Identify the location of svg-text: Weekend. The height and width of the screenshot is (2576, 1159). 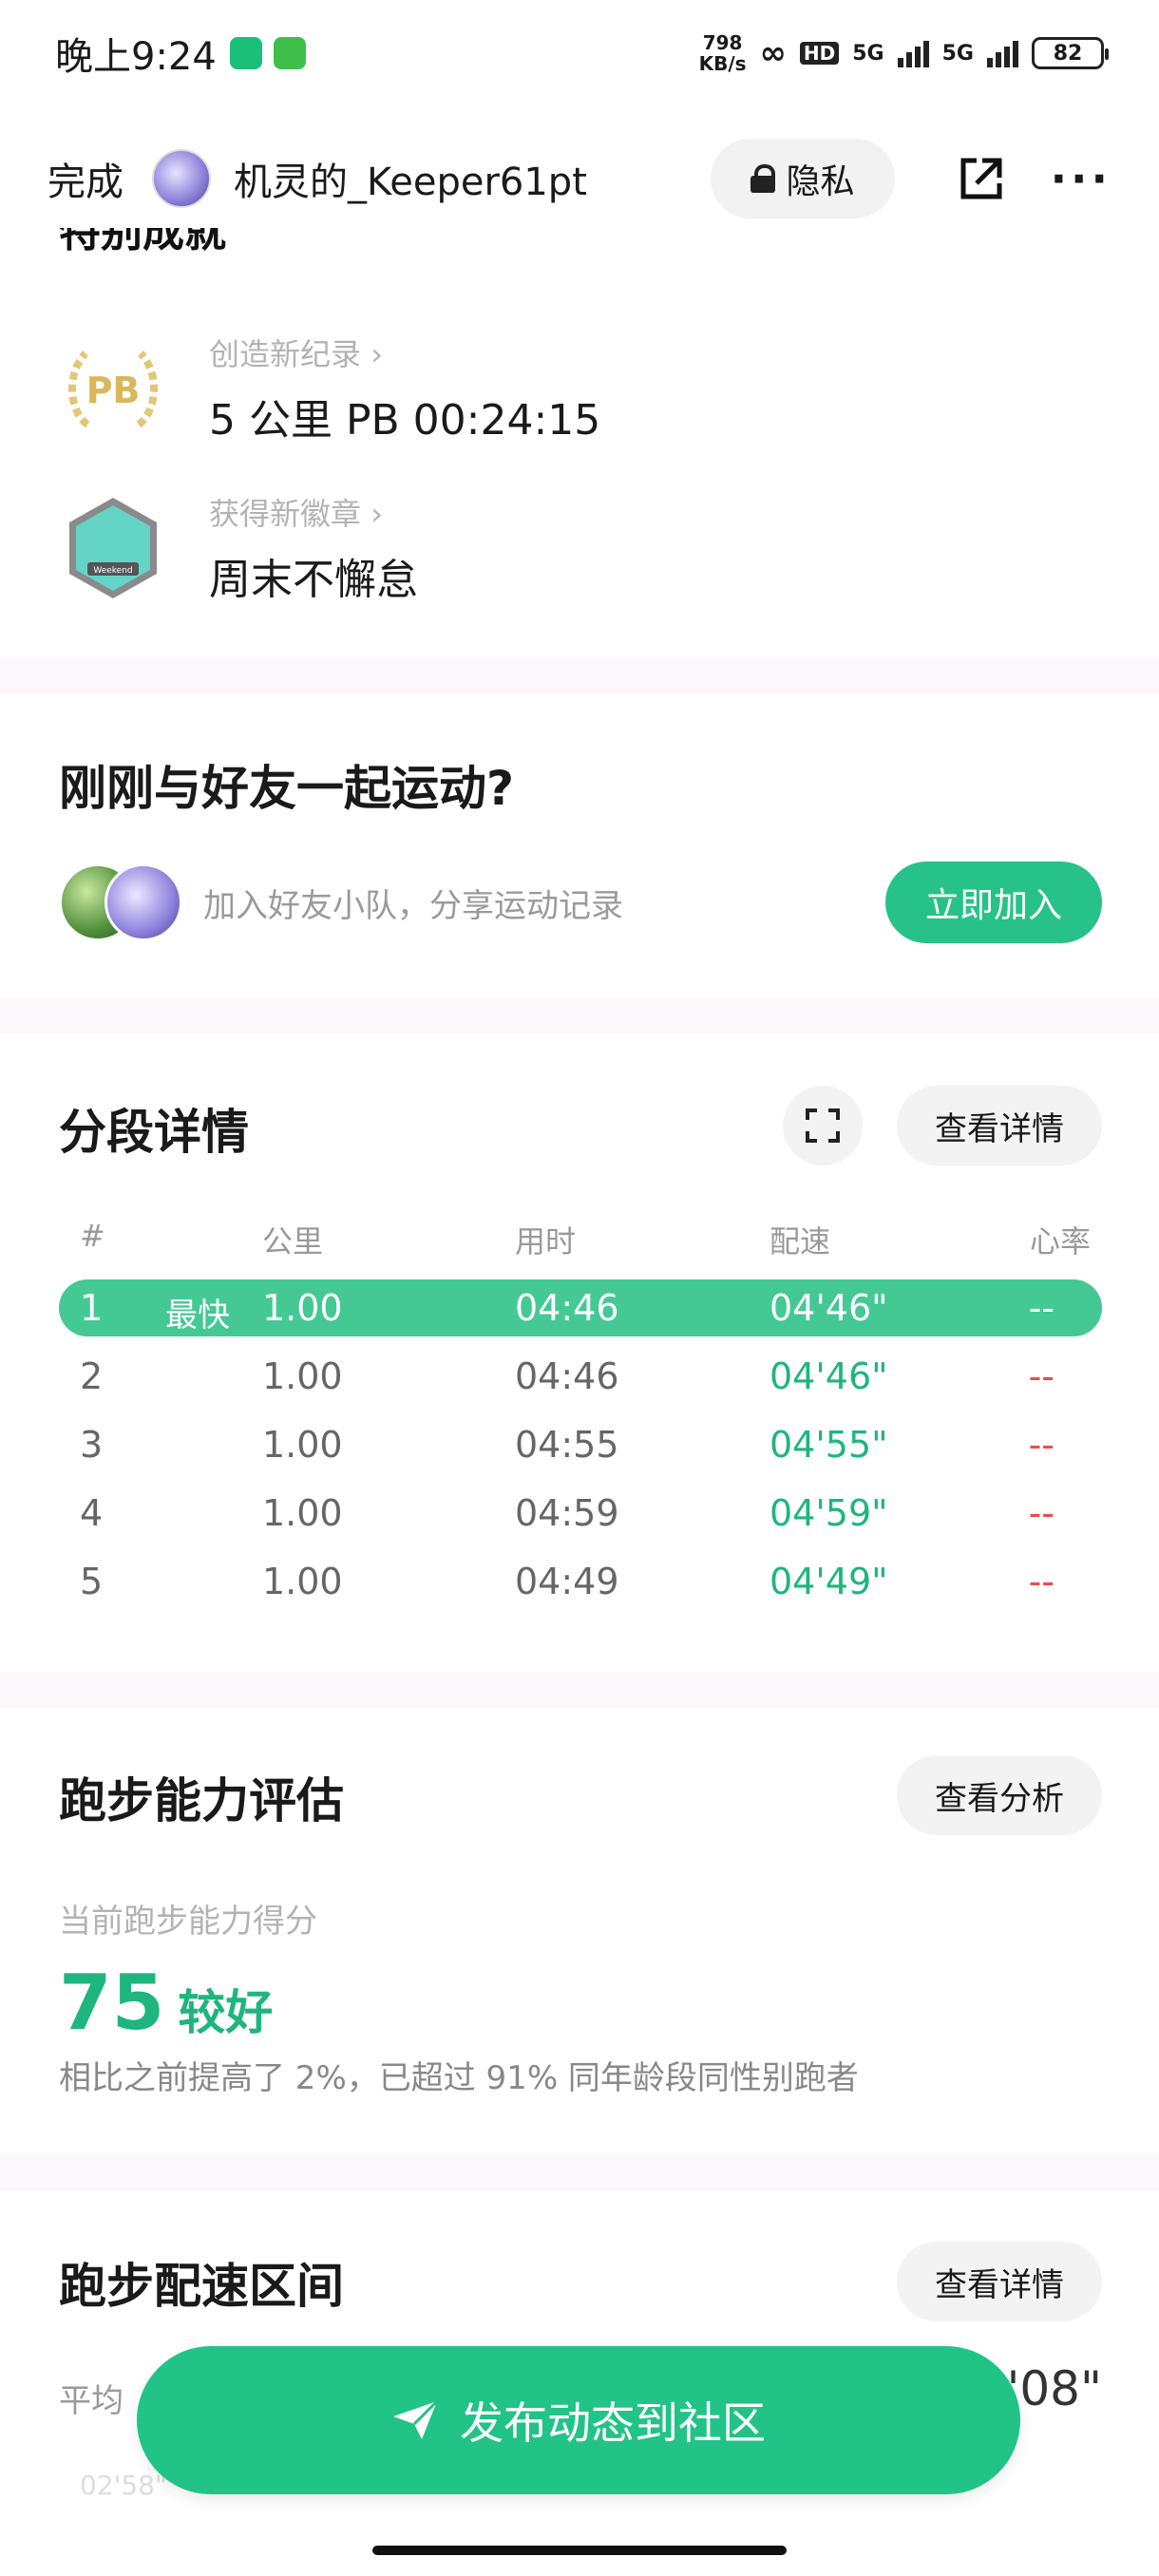
(112, 571).